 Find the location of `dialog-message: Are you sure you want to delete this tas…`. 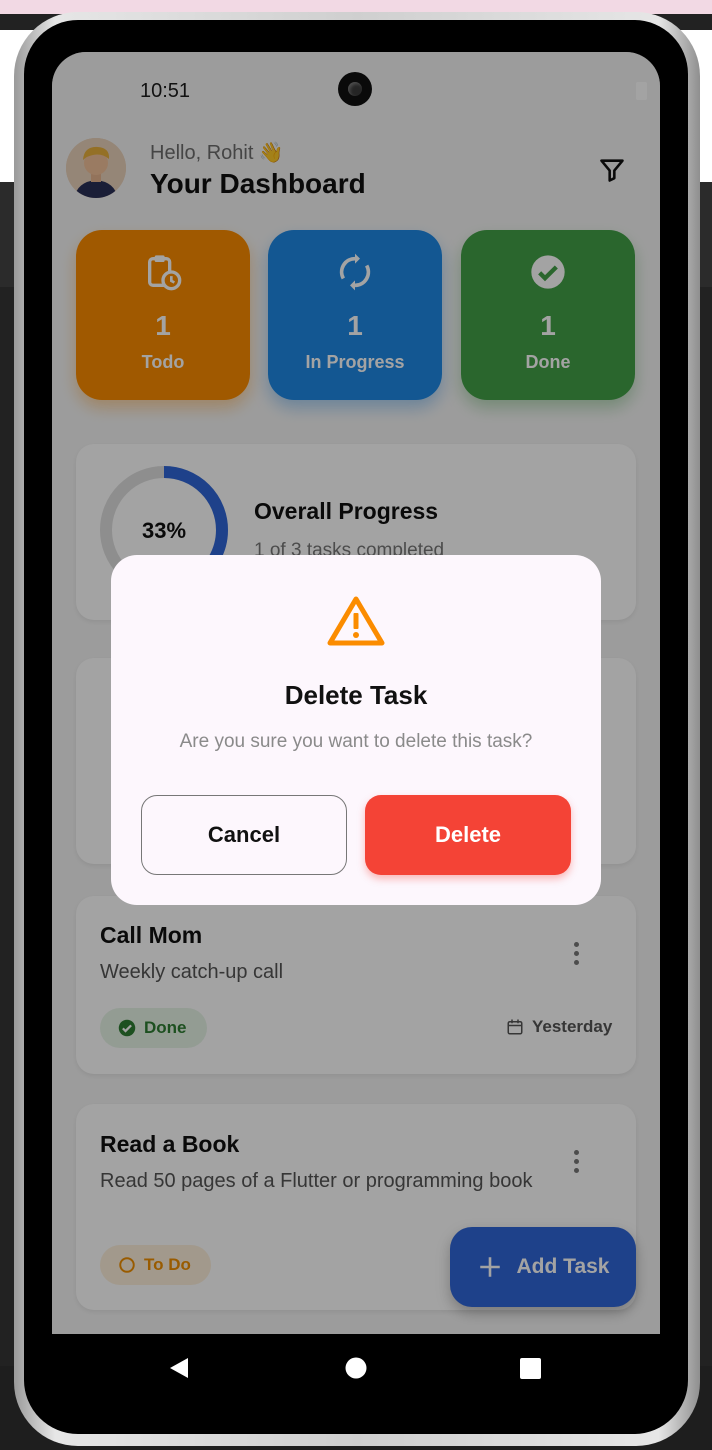

dialog-message: Are you sure you want to delete this tas… is located at coordinates (356, 741).